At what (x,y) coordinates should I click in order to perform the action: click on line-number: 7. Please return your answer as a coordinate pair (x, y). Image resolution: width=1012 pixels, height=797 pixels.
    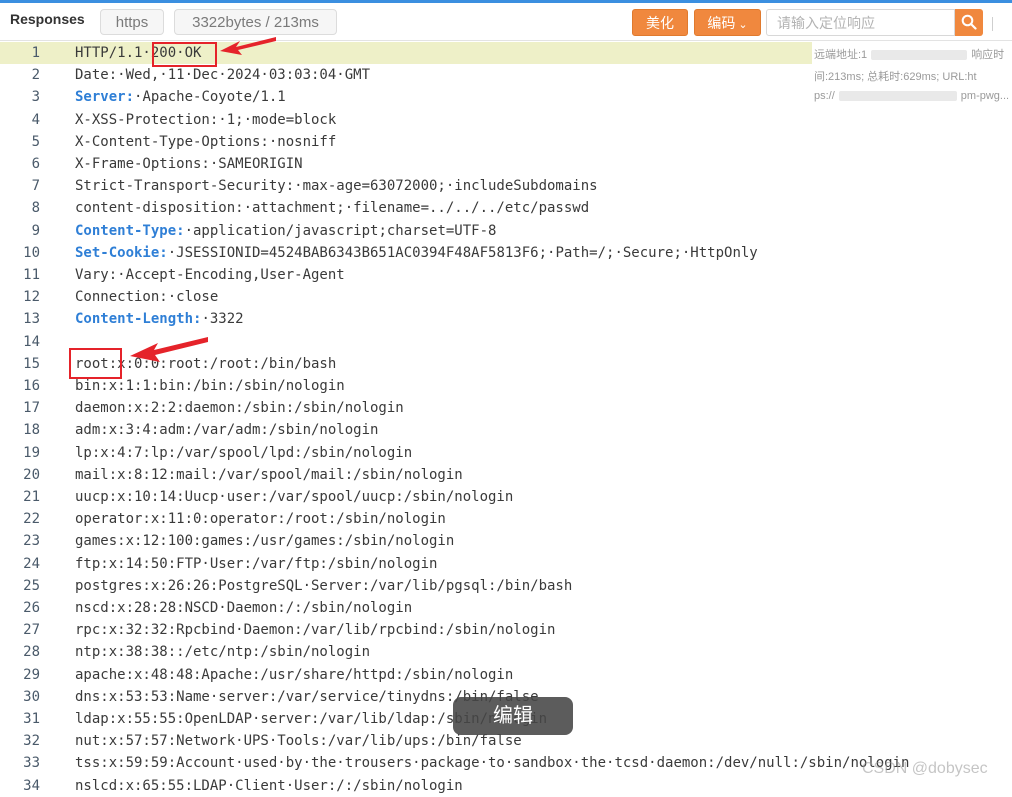
    Looking at the image, I should click on (35, 186).